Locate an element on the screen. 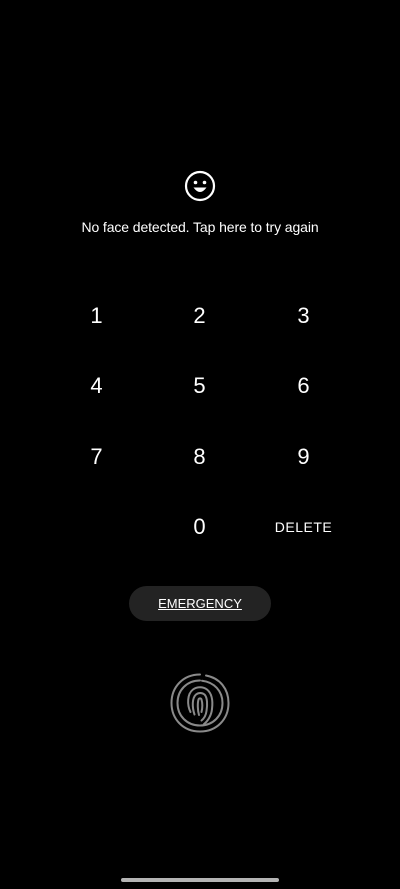 This screenshot has height=889, width=400. key-6: 6 is located at coordinates (303, 386).